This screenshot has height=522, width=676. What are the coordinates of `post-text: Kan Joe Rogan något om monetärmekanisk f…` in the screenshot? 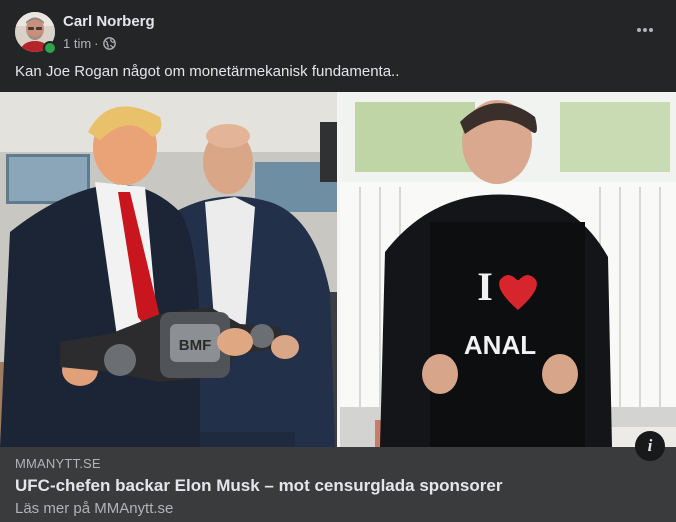 It's located at (207, 71).